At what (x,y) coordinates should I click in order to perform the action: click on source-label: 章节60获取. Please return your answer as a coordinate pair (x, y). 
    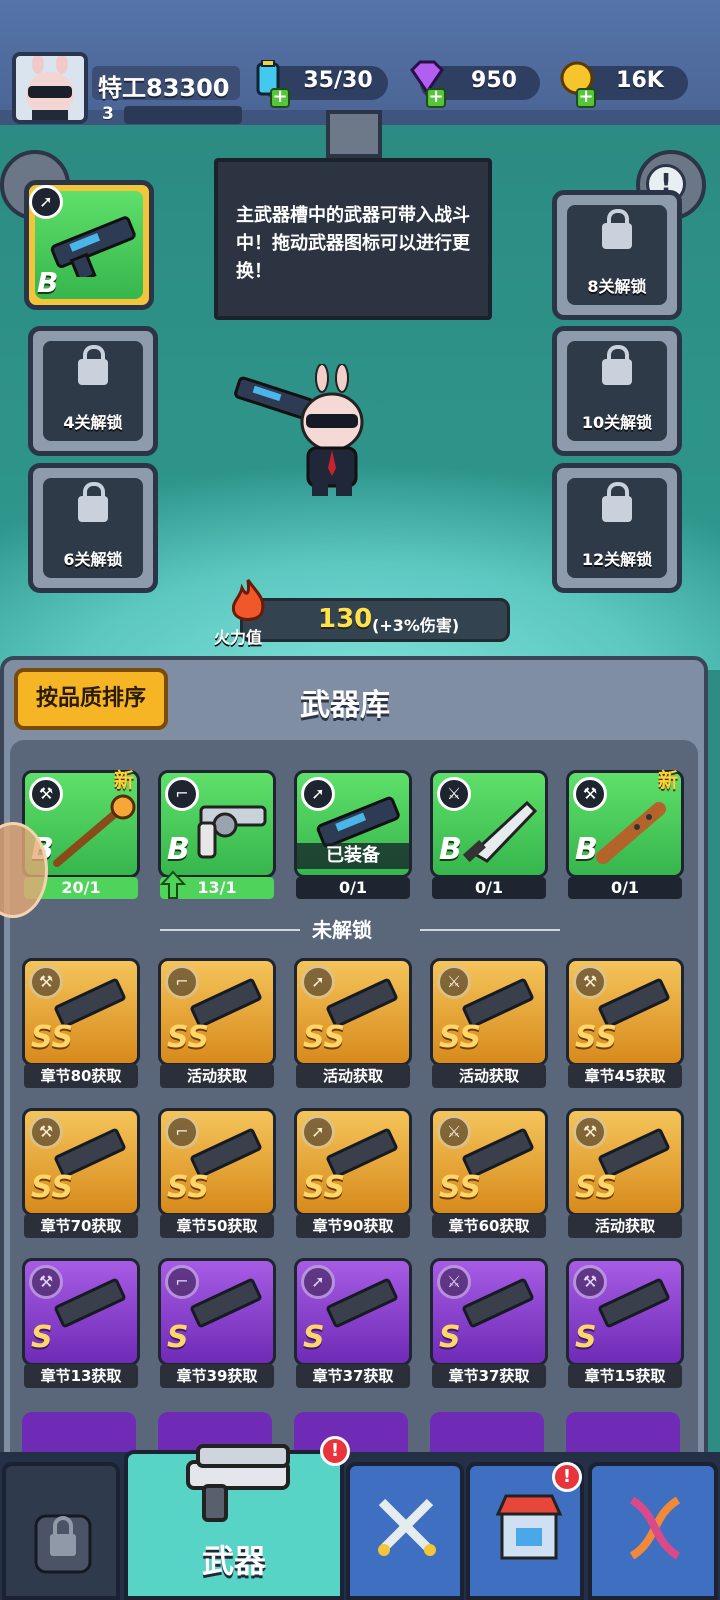
    Looking at the image, I should click on (489, 1226).